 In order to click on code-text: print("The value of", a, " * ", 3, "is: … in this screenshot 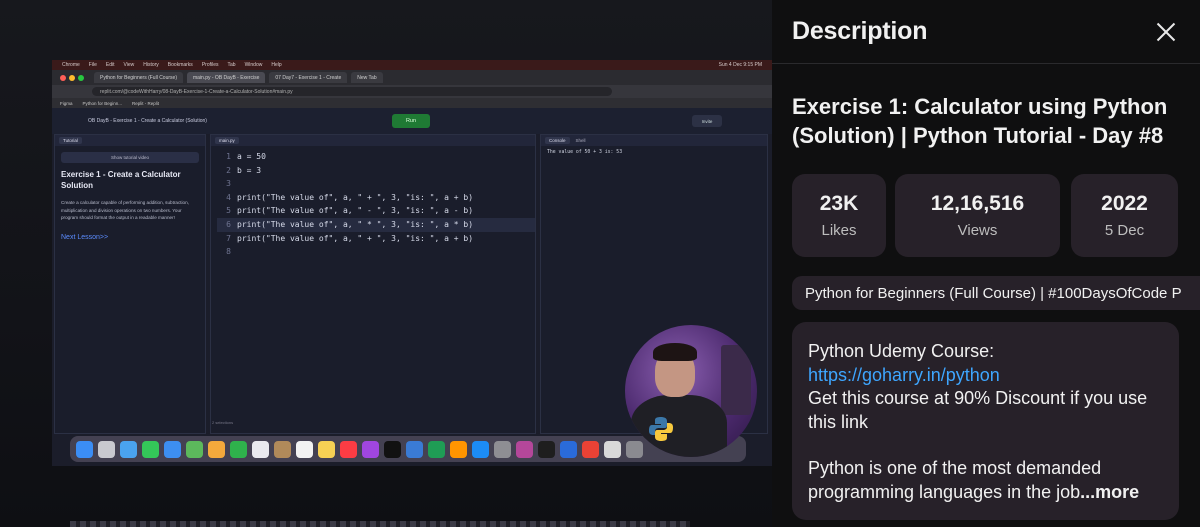, I will do `click(355, 224)`.